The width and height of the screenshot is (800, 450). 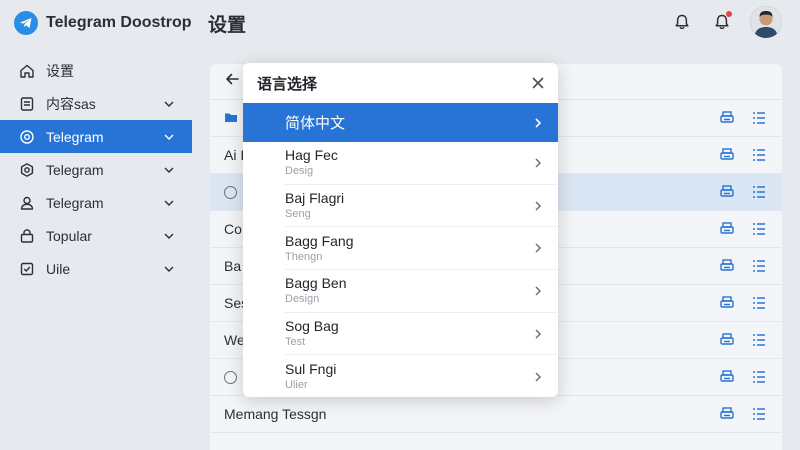 What do you see at coordinates (27, 104) in the screenshot?
I see `document-icon` at bounding box center [27, 104].